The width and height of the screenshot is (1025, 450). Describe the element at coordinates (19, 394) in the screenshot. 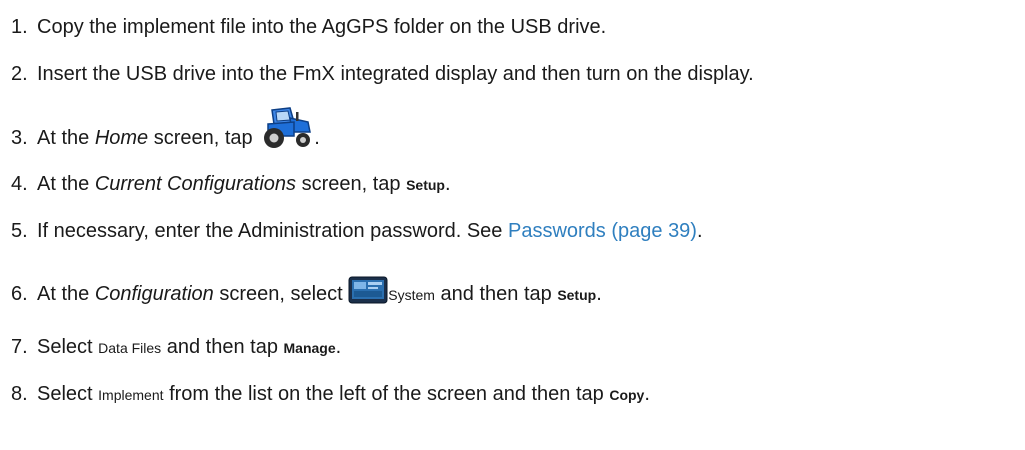

I see `step-number: 8.` at that location.